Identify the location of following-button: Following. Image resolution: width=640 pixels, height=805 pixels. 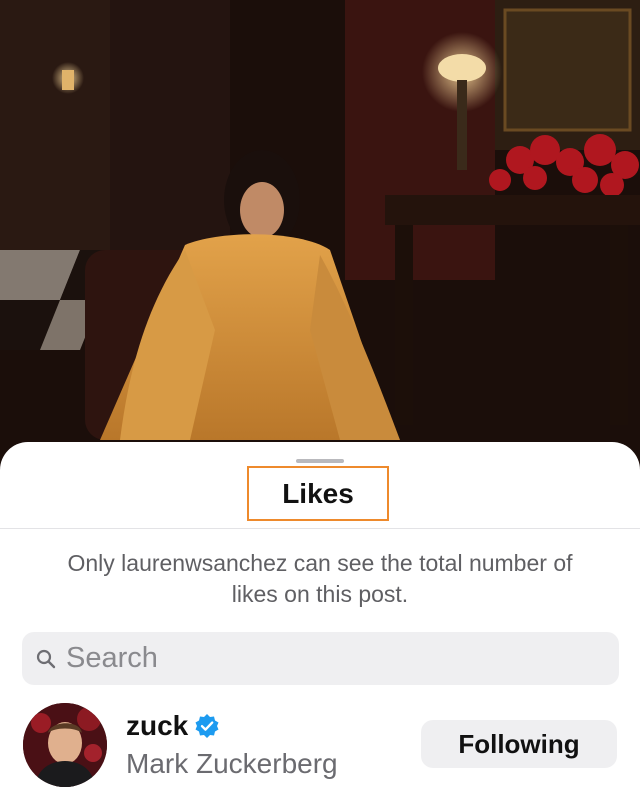
(519, 744).